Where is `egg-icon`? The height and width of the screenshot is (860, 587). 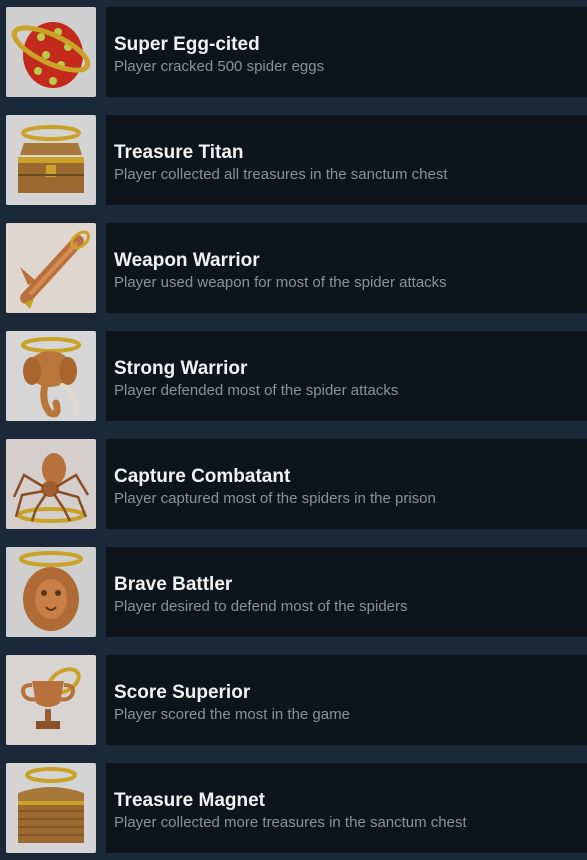 egg-icon is located at coordinates (51, 52).